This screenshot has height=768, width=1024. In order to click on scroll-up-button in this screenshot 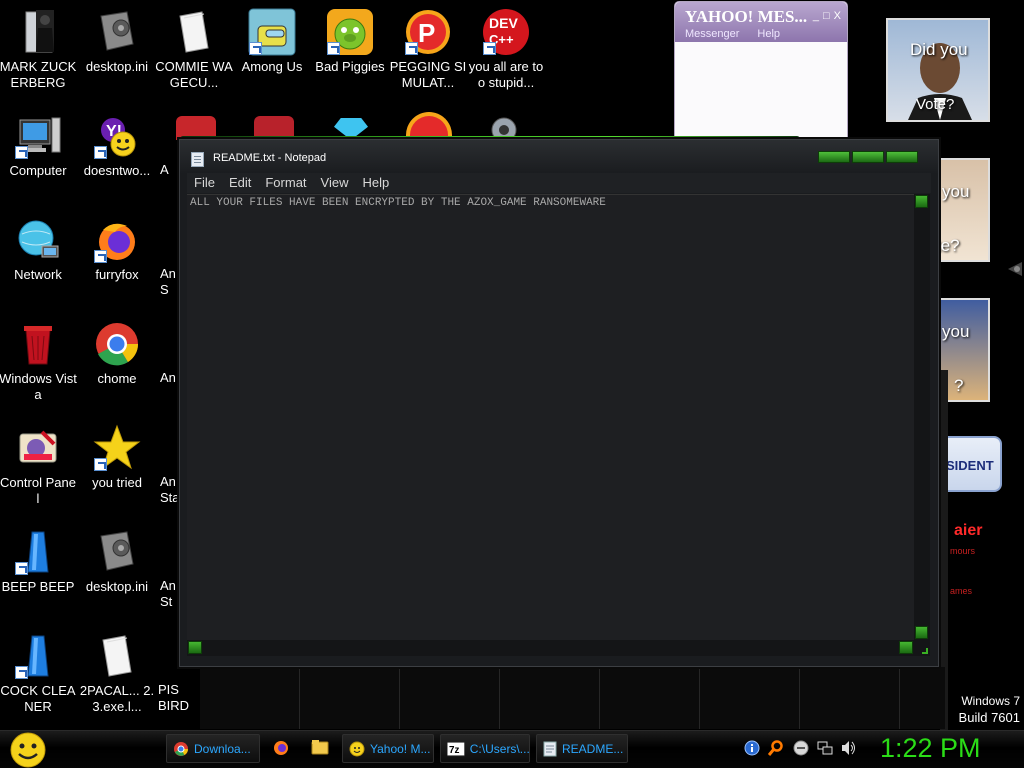, I will do `click(921, 201)`.